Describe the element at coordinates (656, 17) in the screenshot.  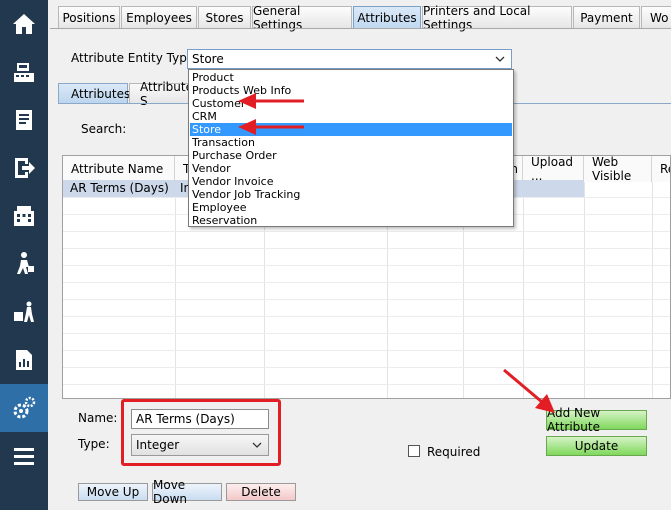
I see `tab-more: Wo` at that location.